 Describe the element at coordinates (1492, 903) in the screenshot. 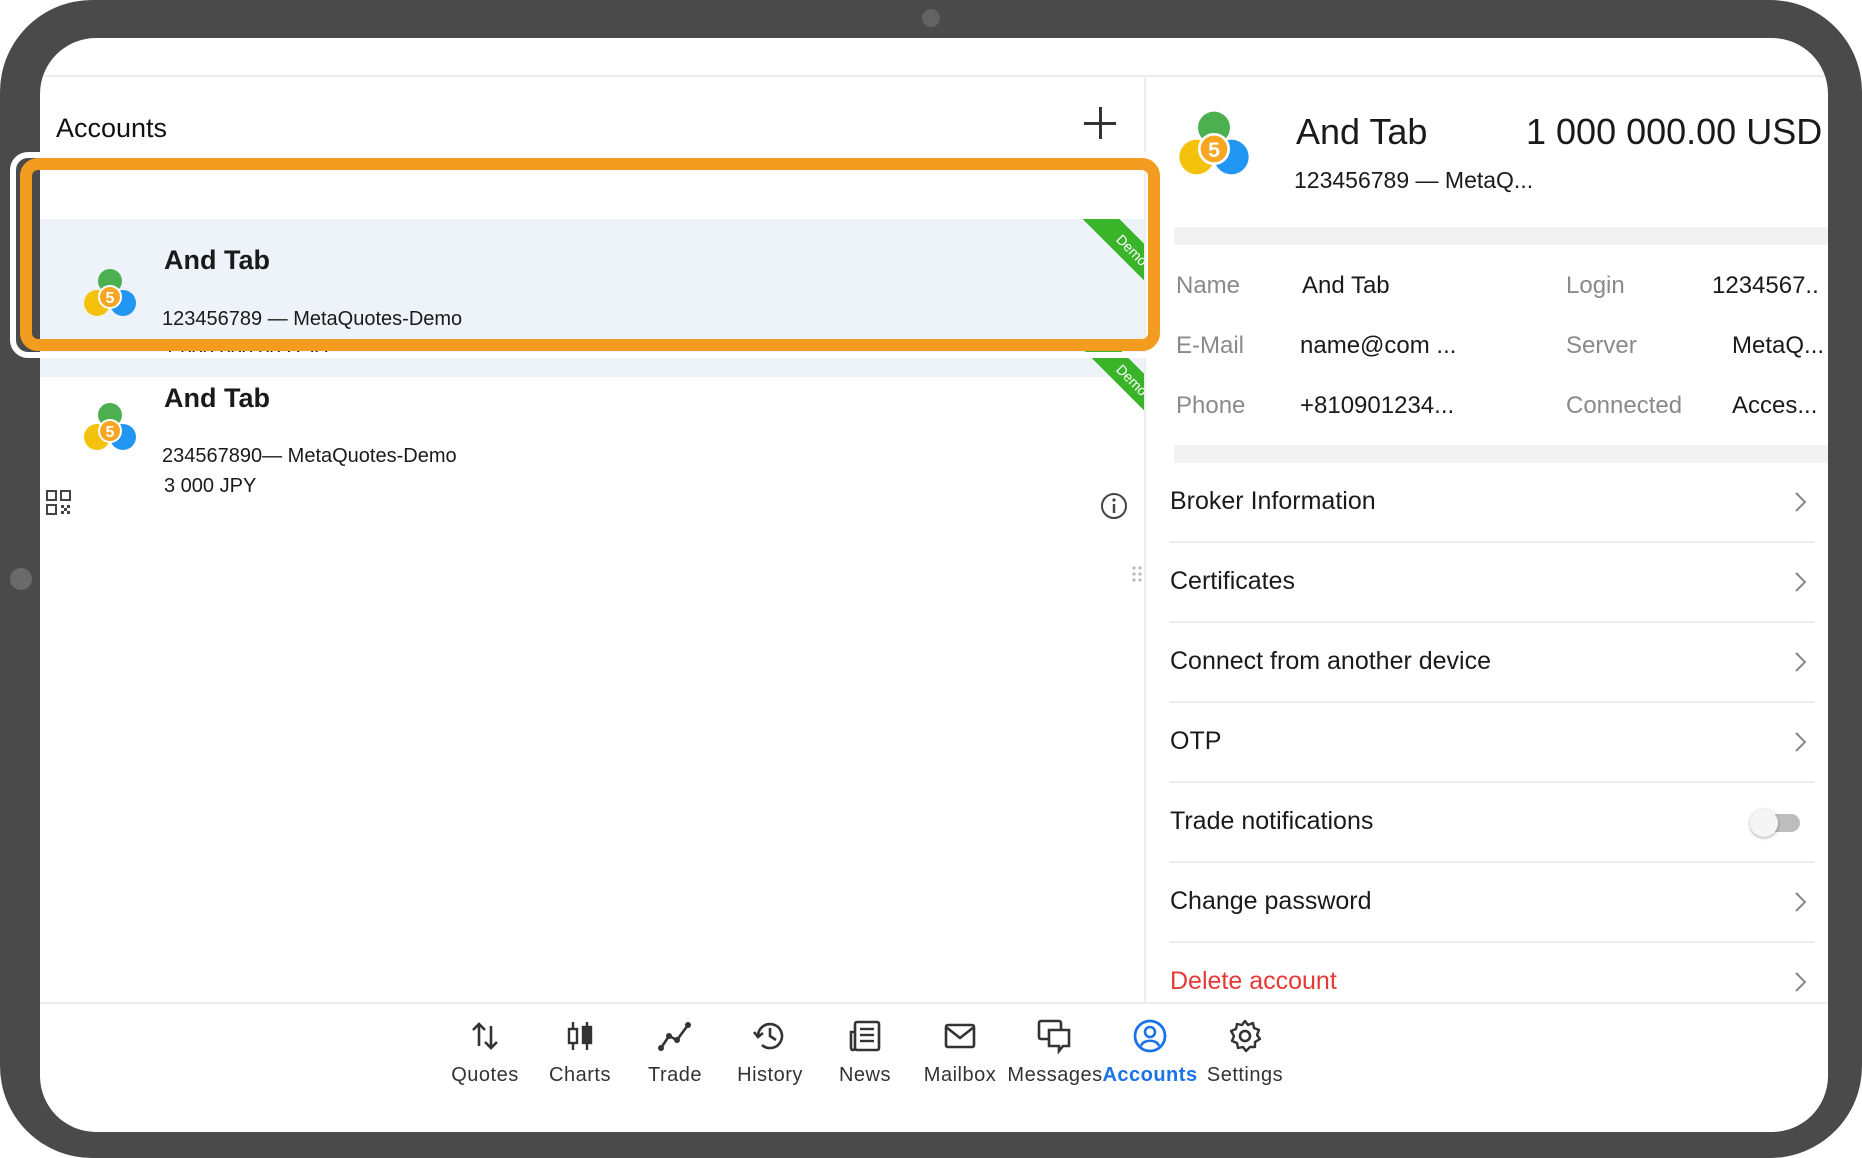

I see `menu-change-password: Change password` at that location.